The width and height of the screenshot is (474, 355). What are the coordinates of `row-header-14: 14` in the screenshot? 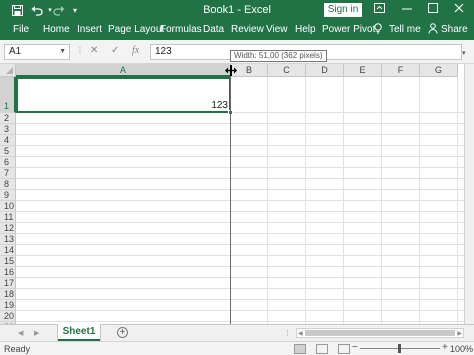 It's located at (8, 250).